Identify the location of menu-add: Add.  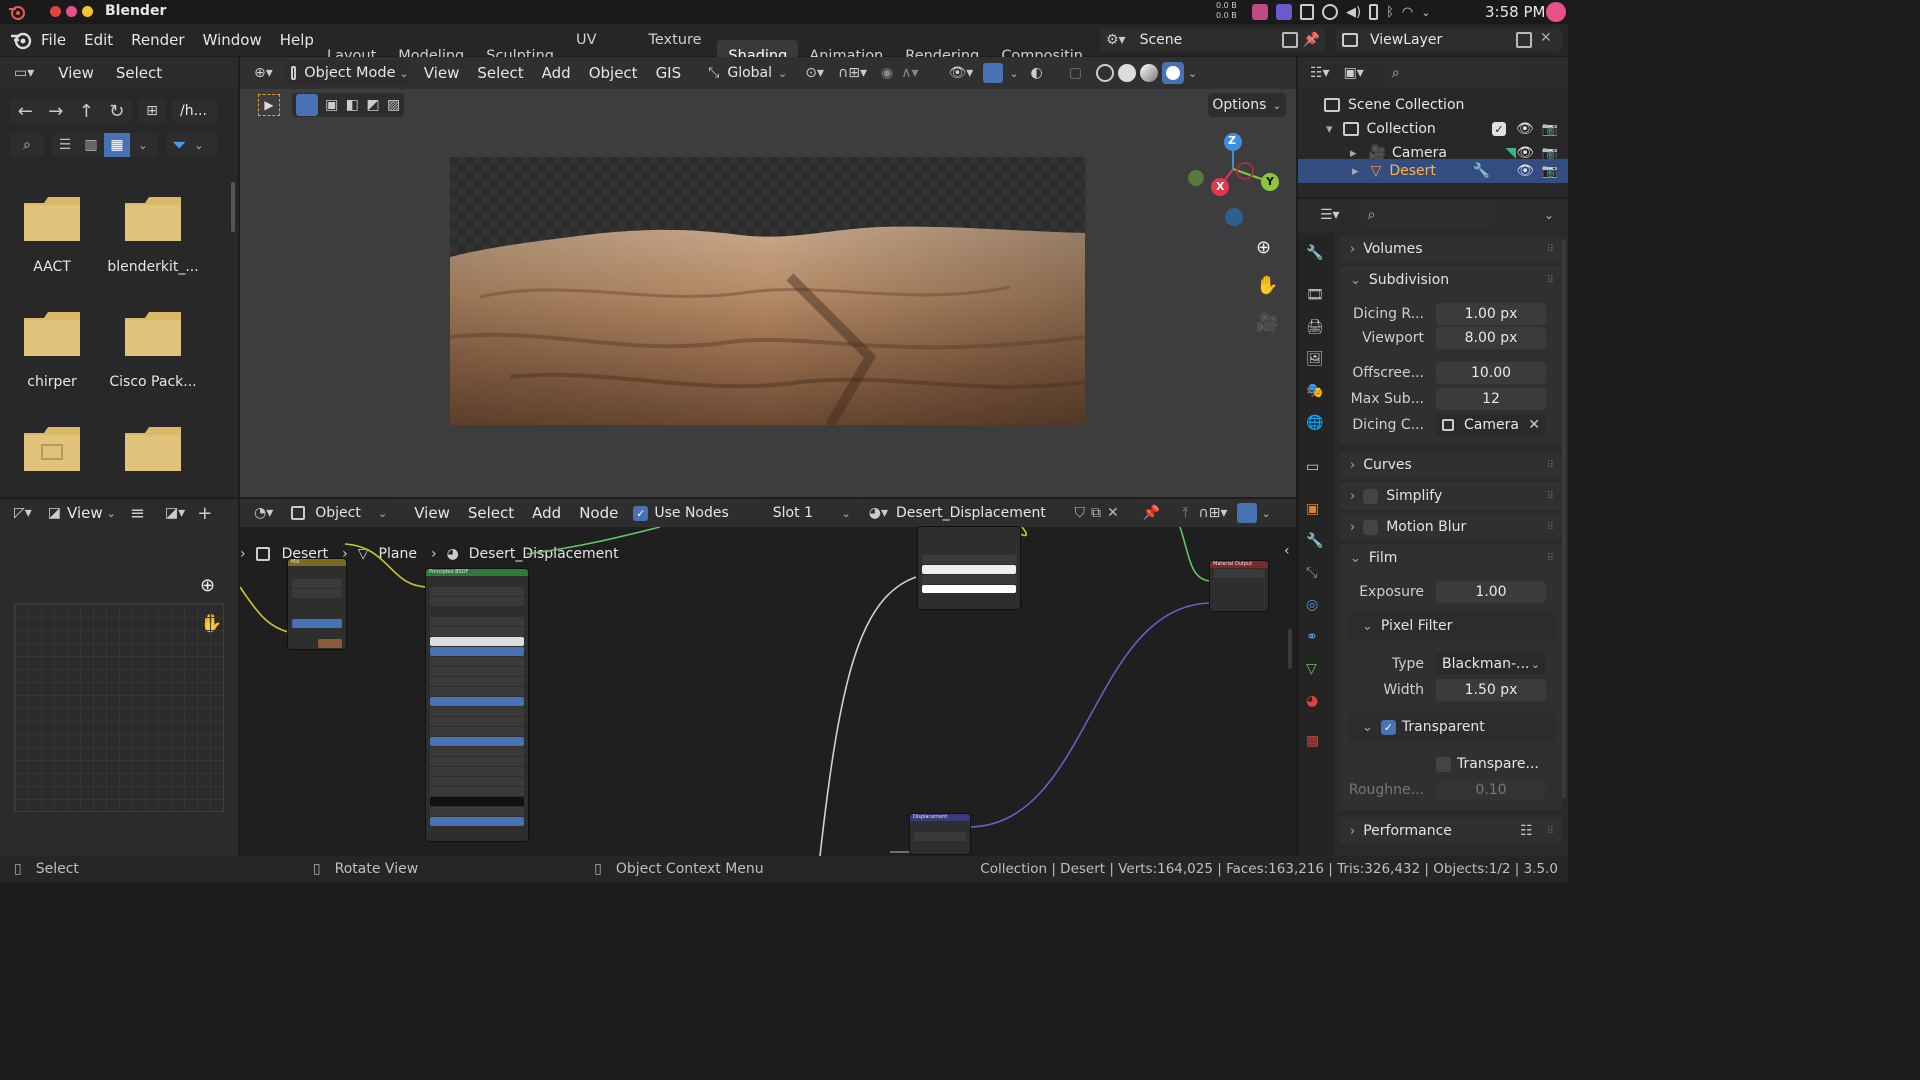
(556, 73).